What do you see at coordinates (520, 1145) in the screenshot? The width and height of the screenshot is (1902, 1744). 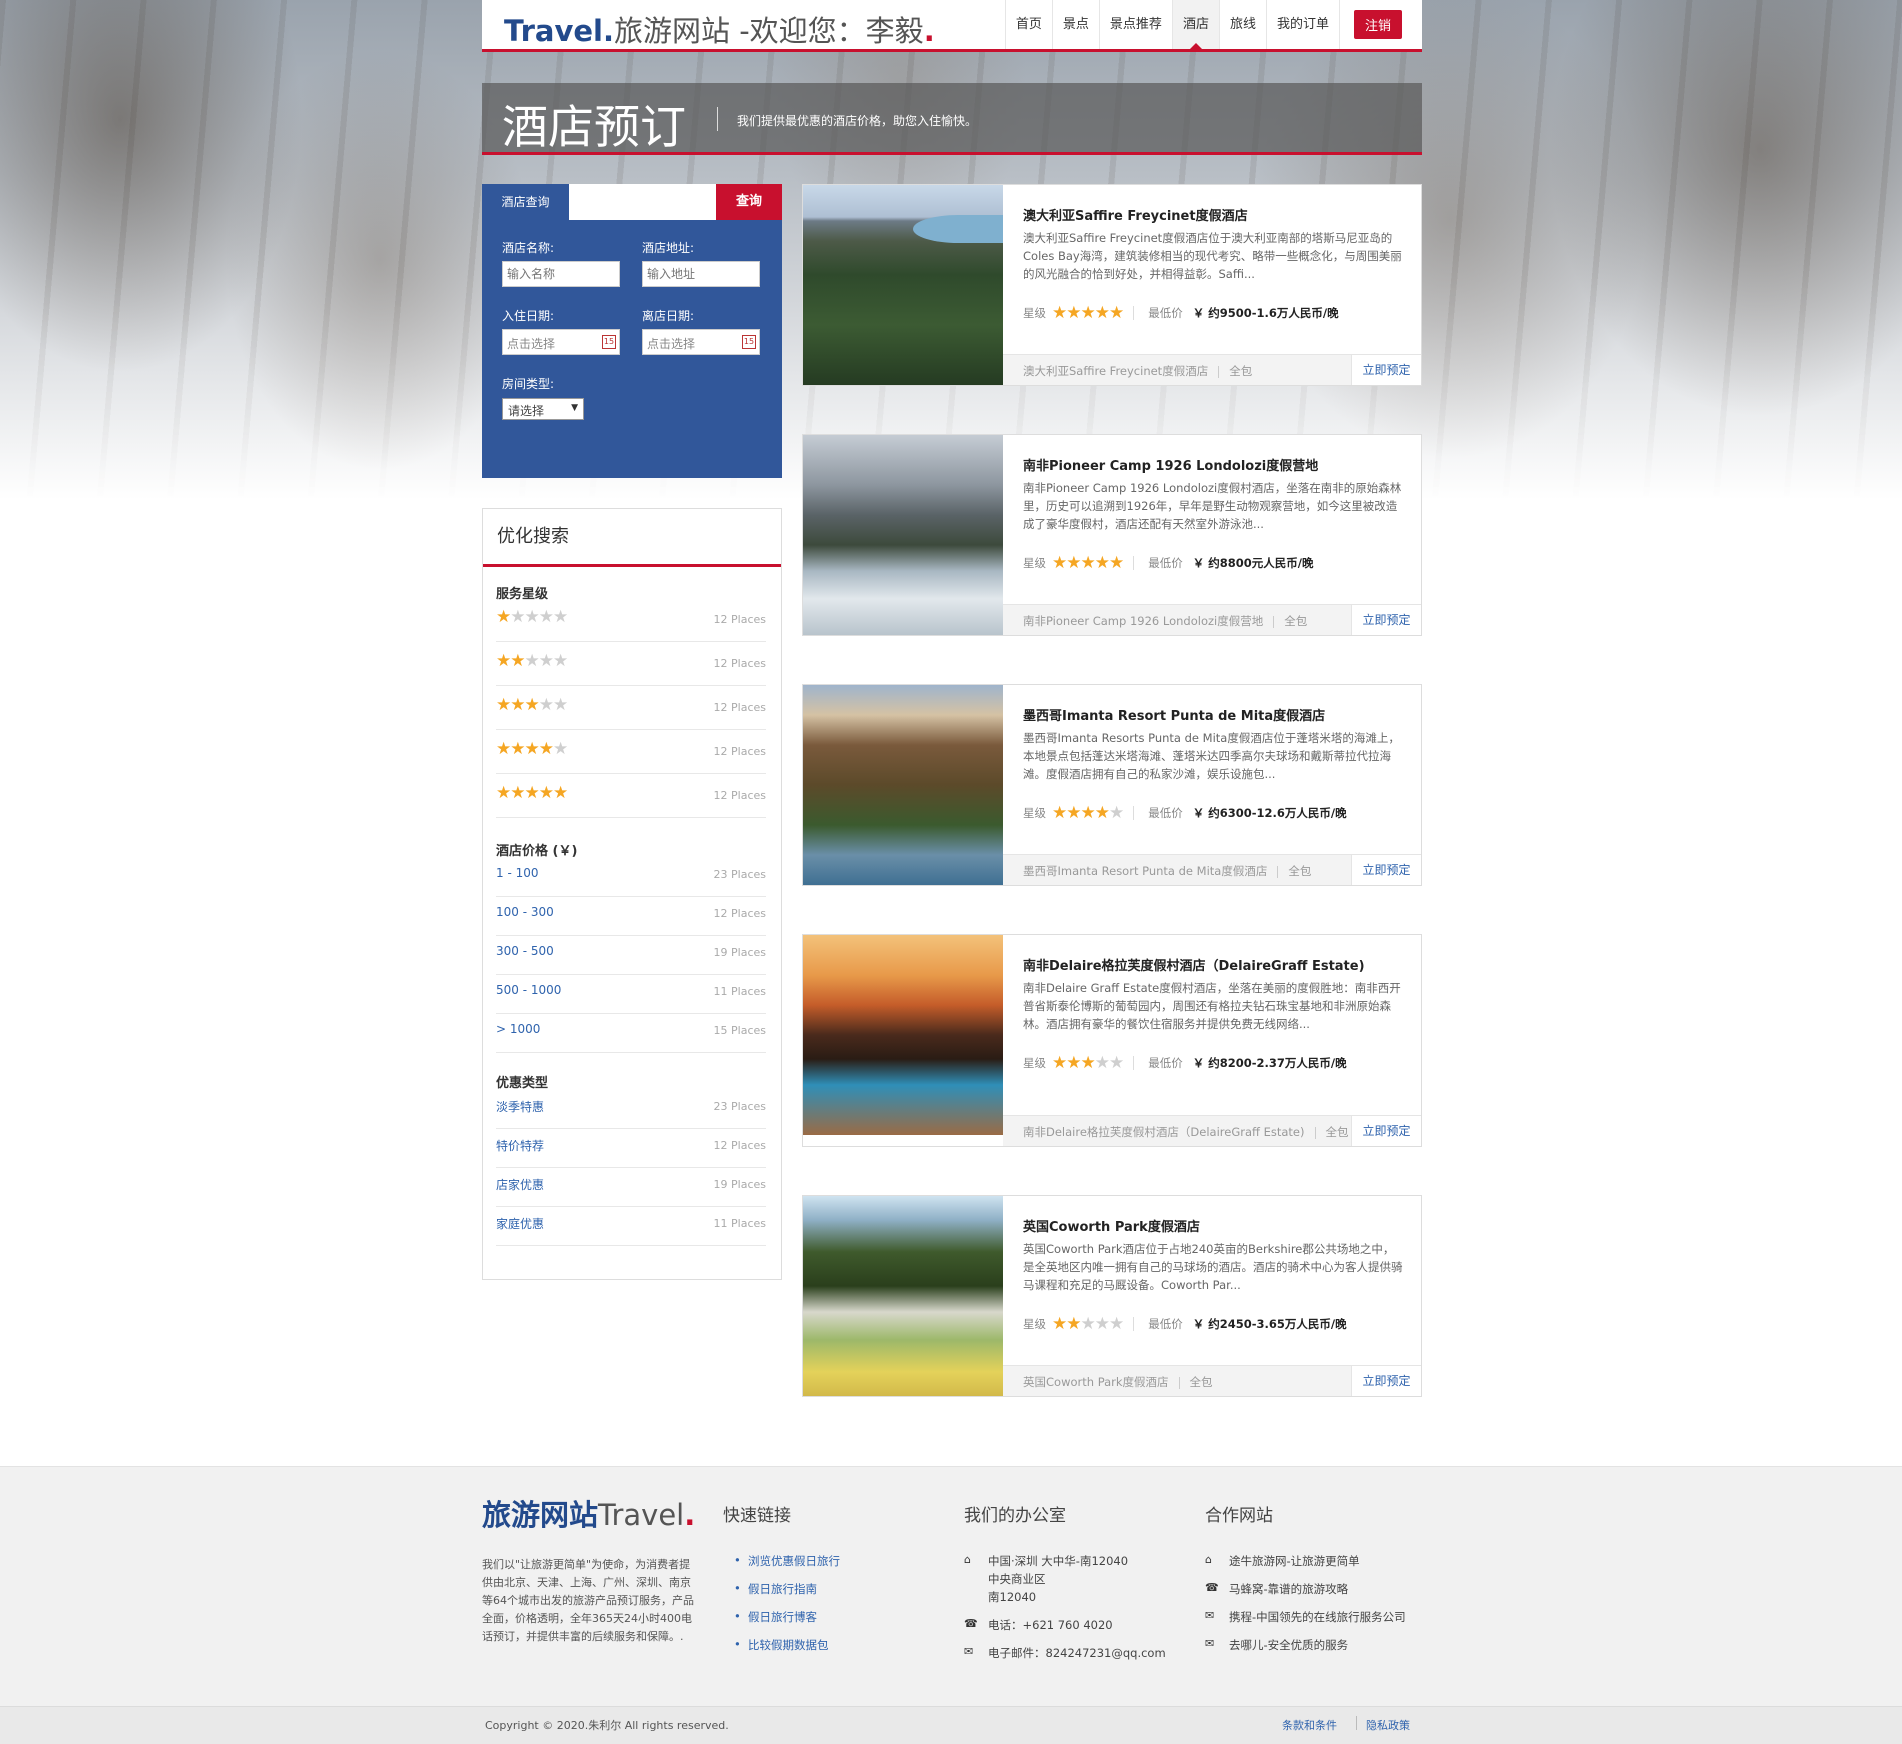 I see `deal-type-link: 特价特荐` at bounding box center [520, 1145].